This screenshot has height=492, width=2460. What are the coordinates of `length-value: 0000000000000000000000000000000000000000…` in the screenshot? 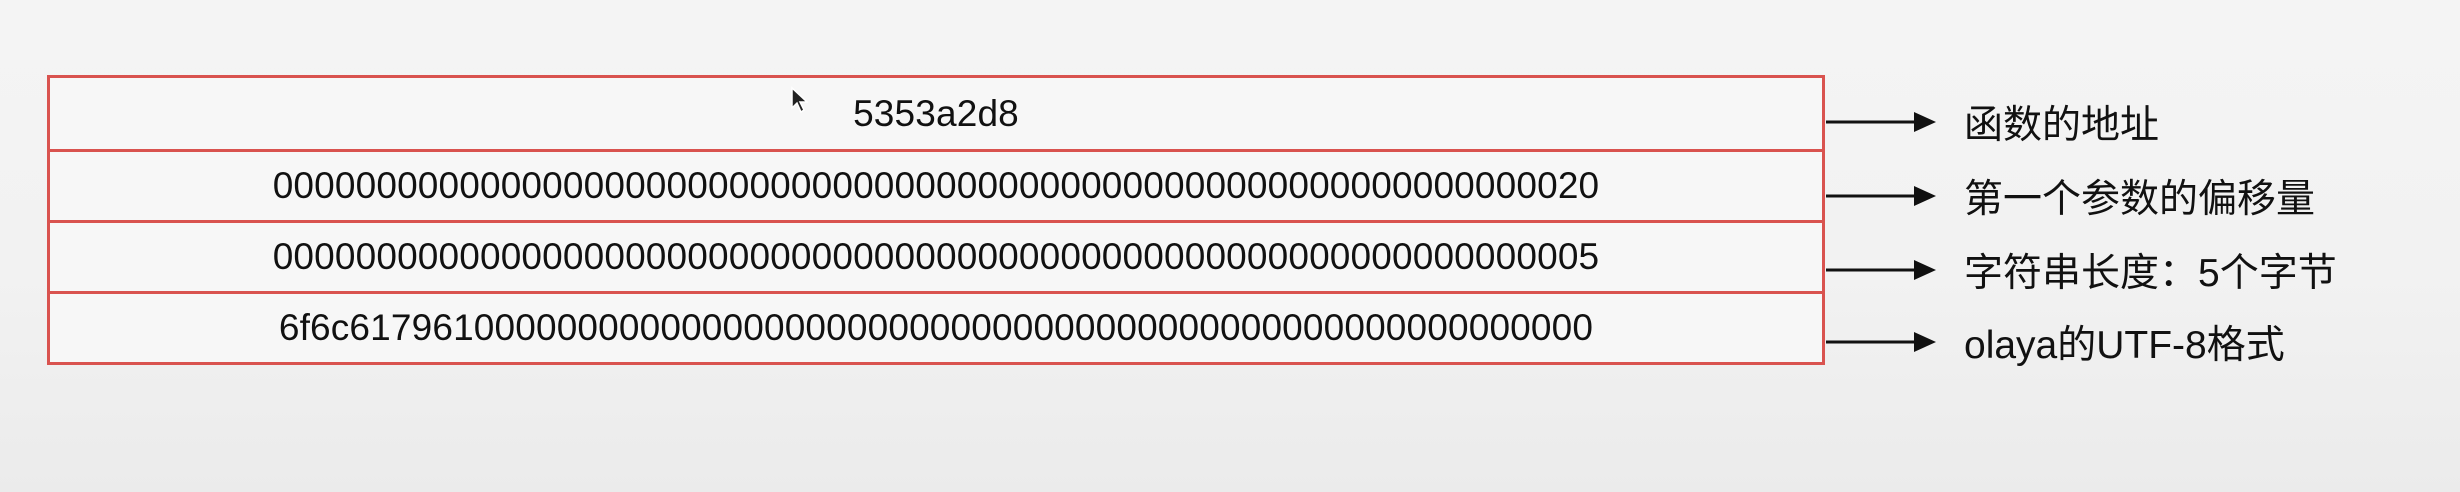 It's located at (936, 256).